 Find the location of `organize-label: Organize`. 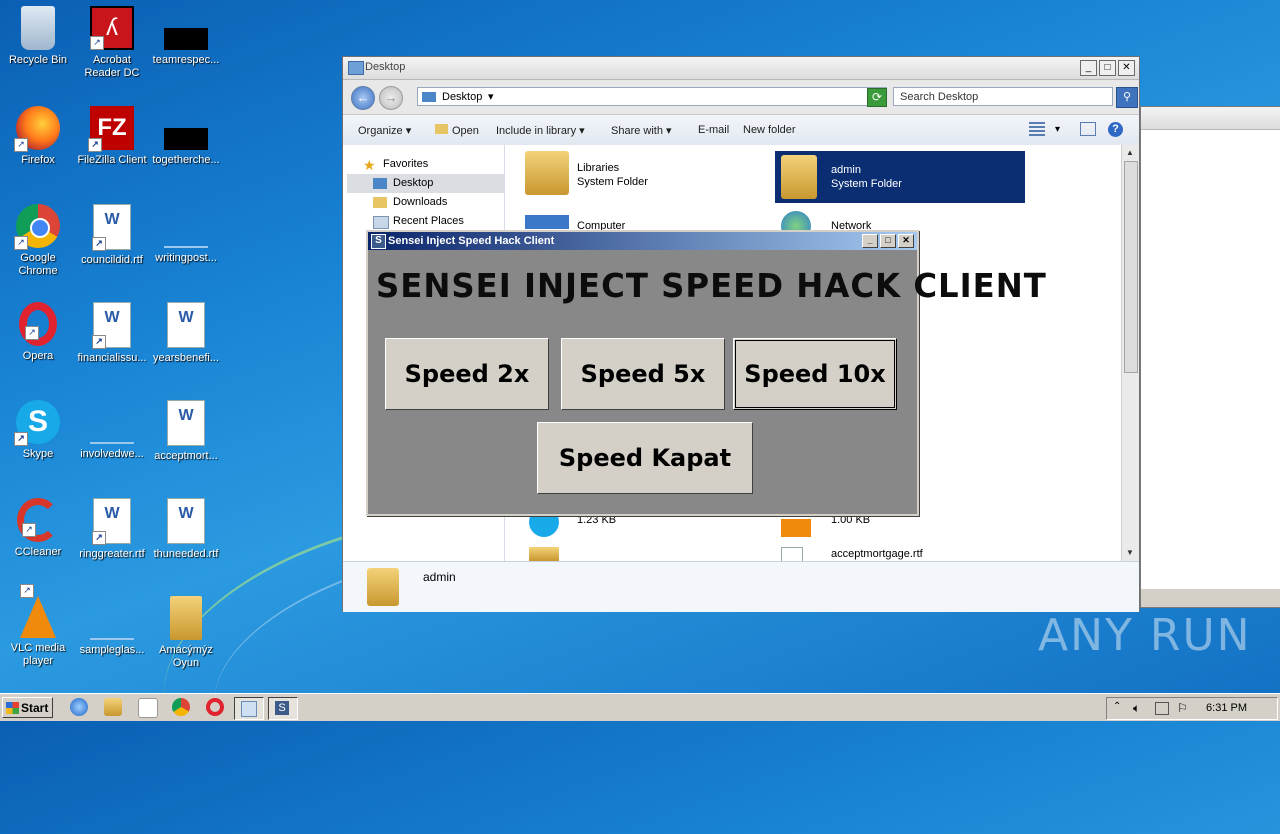

organize-label: Organize is located at coordinates (380, 131).